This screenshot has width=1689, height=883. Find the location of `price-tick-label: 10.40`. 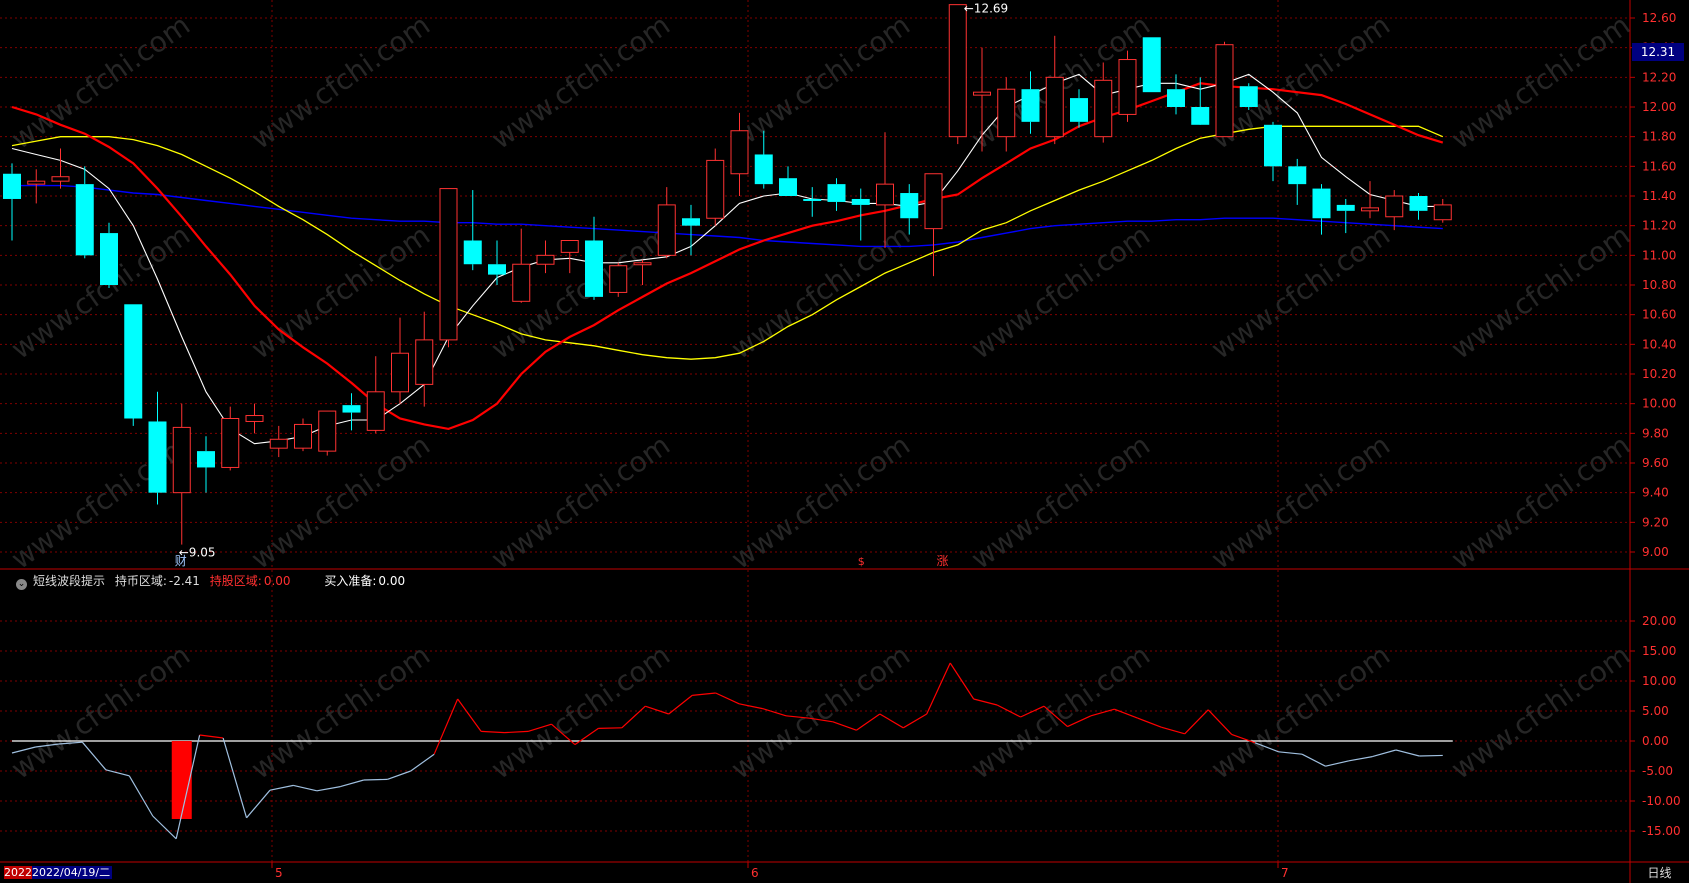

price-tick-label: 10.40 is located at coordinates (1659, 344).